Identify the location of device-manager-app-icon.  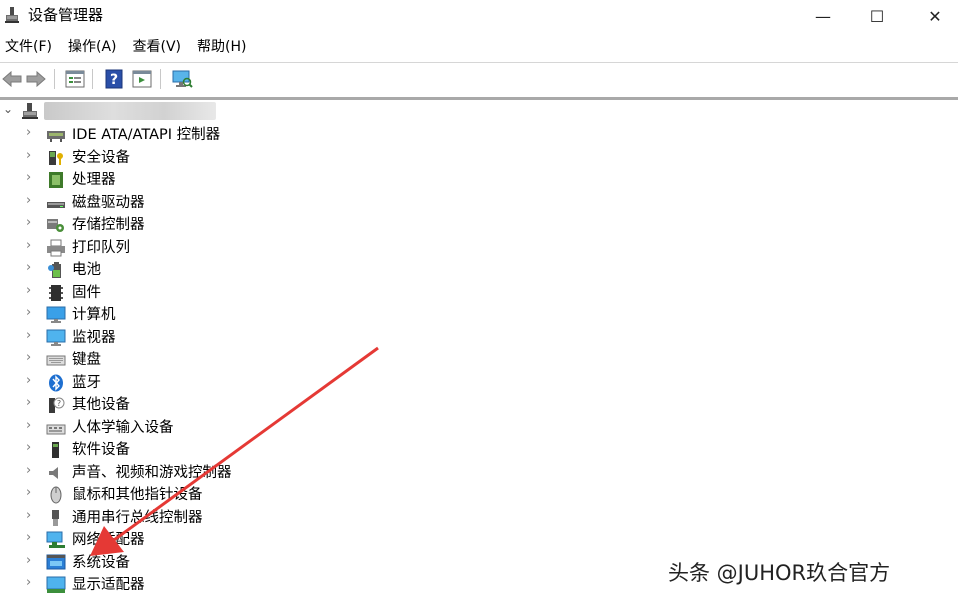
(12, 15).